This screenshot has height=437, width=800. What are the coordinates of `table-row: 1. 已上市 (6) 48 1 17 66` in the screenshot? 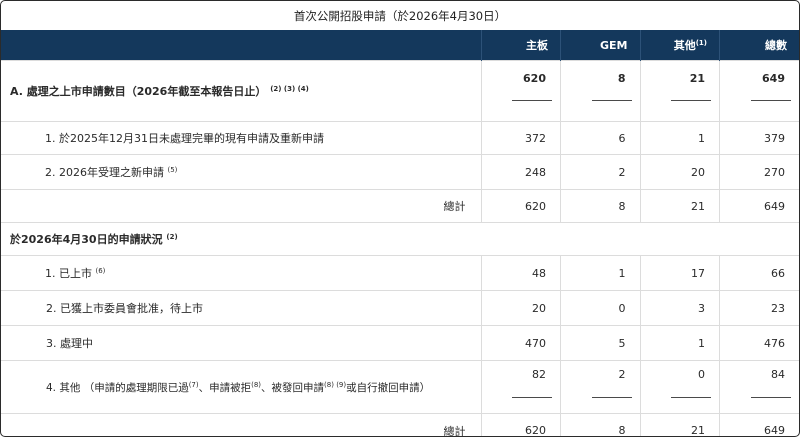 It's located at (400, 273).